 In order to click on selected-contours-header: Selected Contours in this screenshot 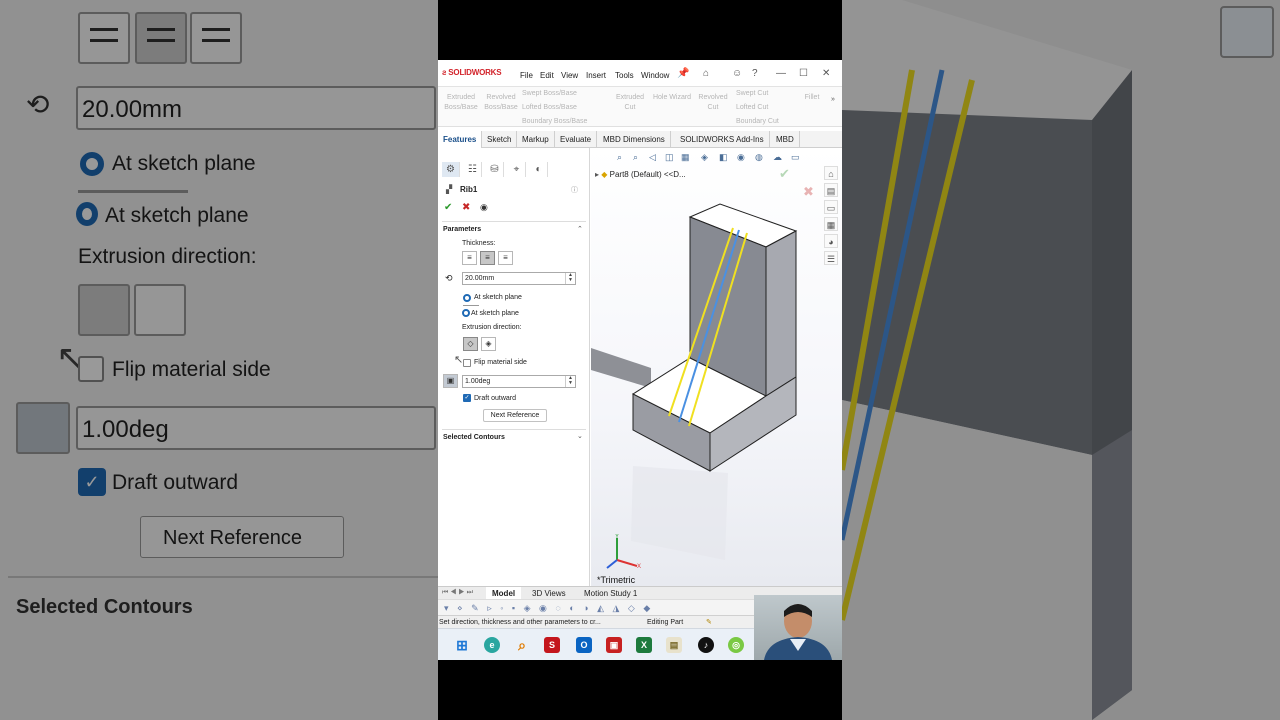, I will do `click(474, 437)`.